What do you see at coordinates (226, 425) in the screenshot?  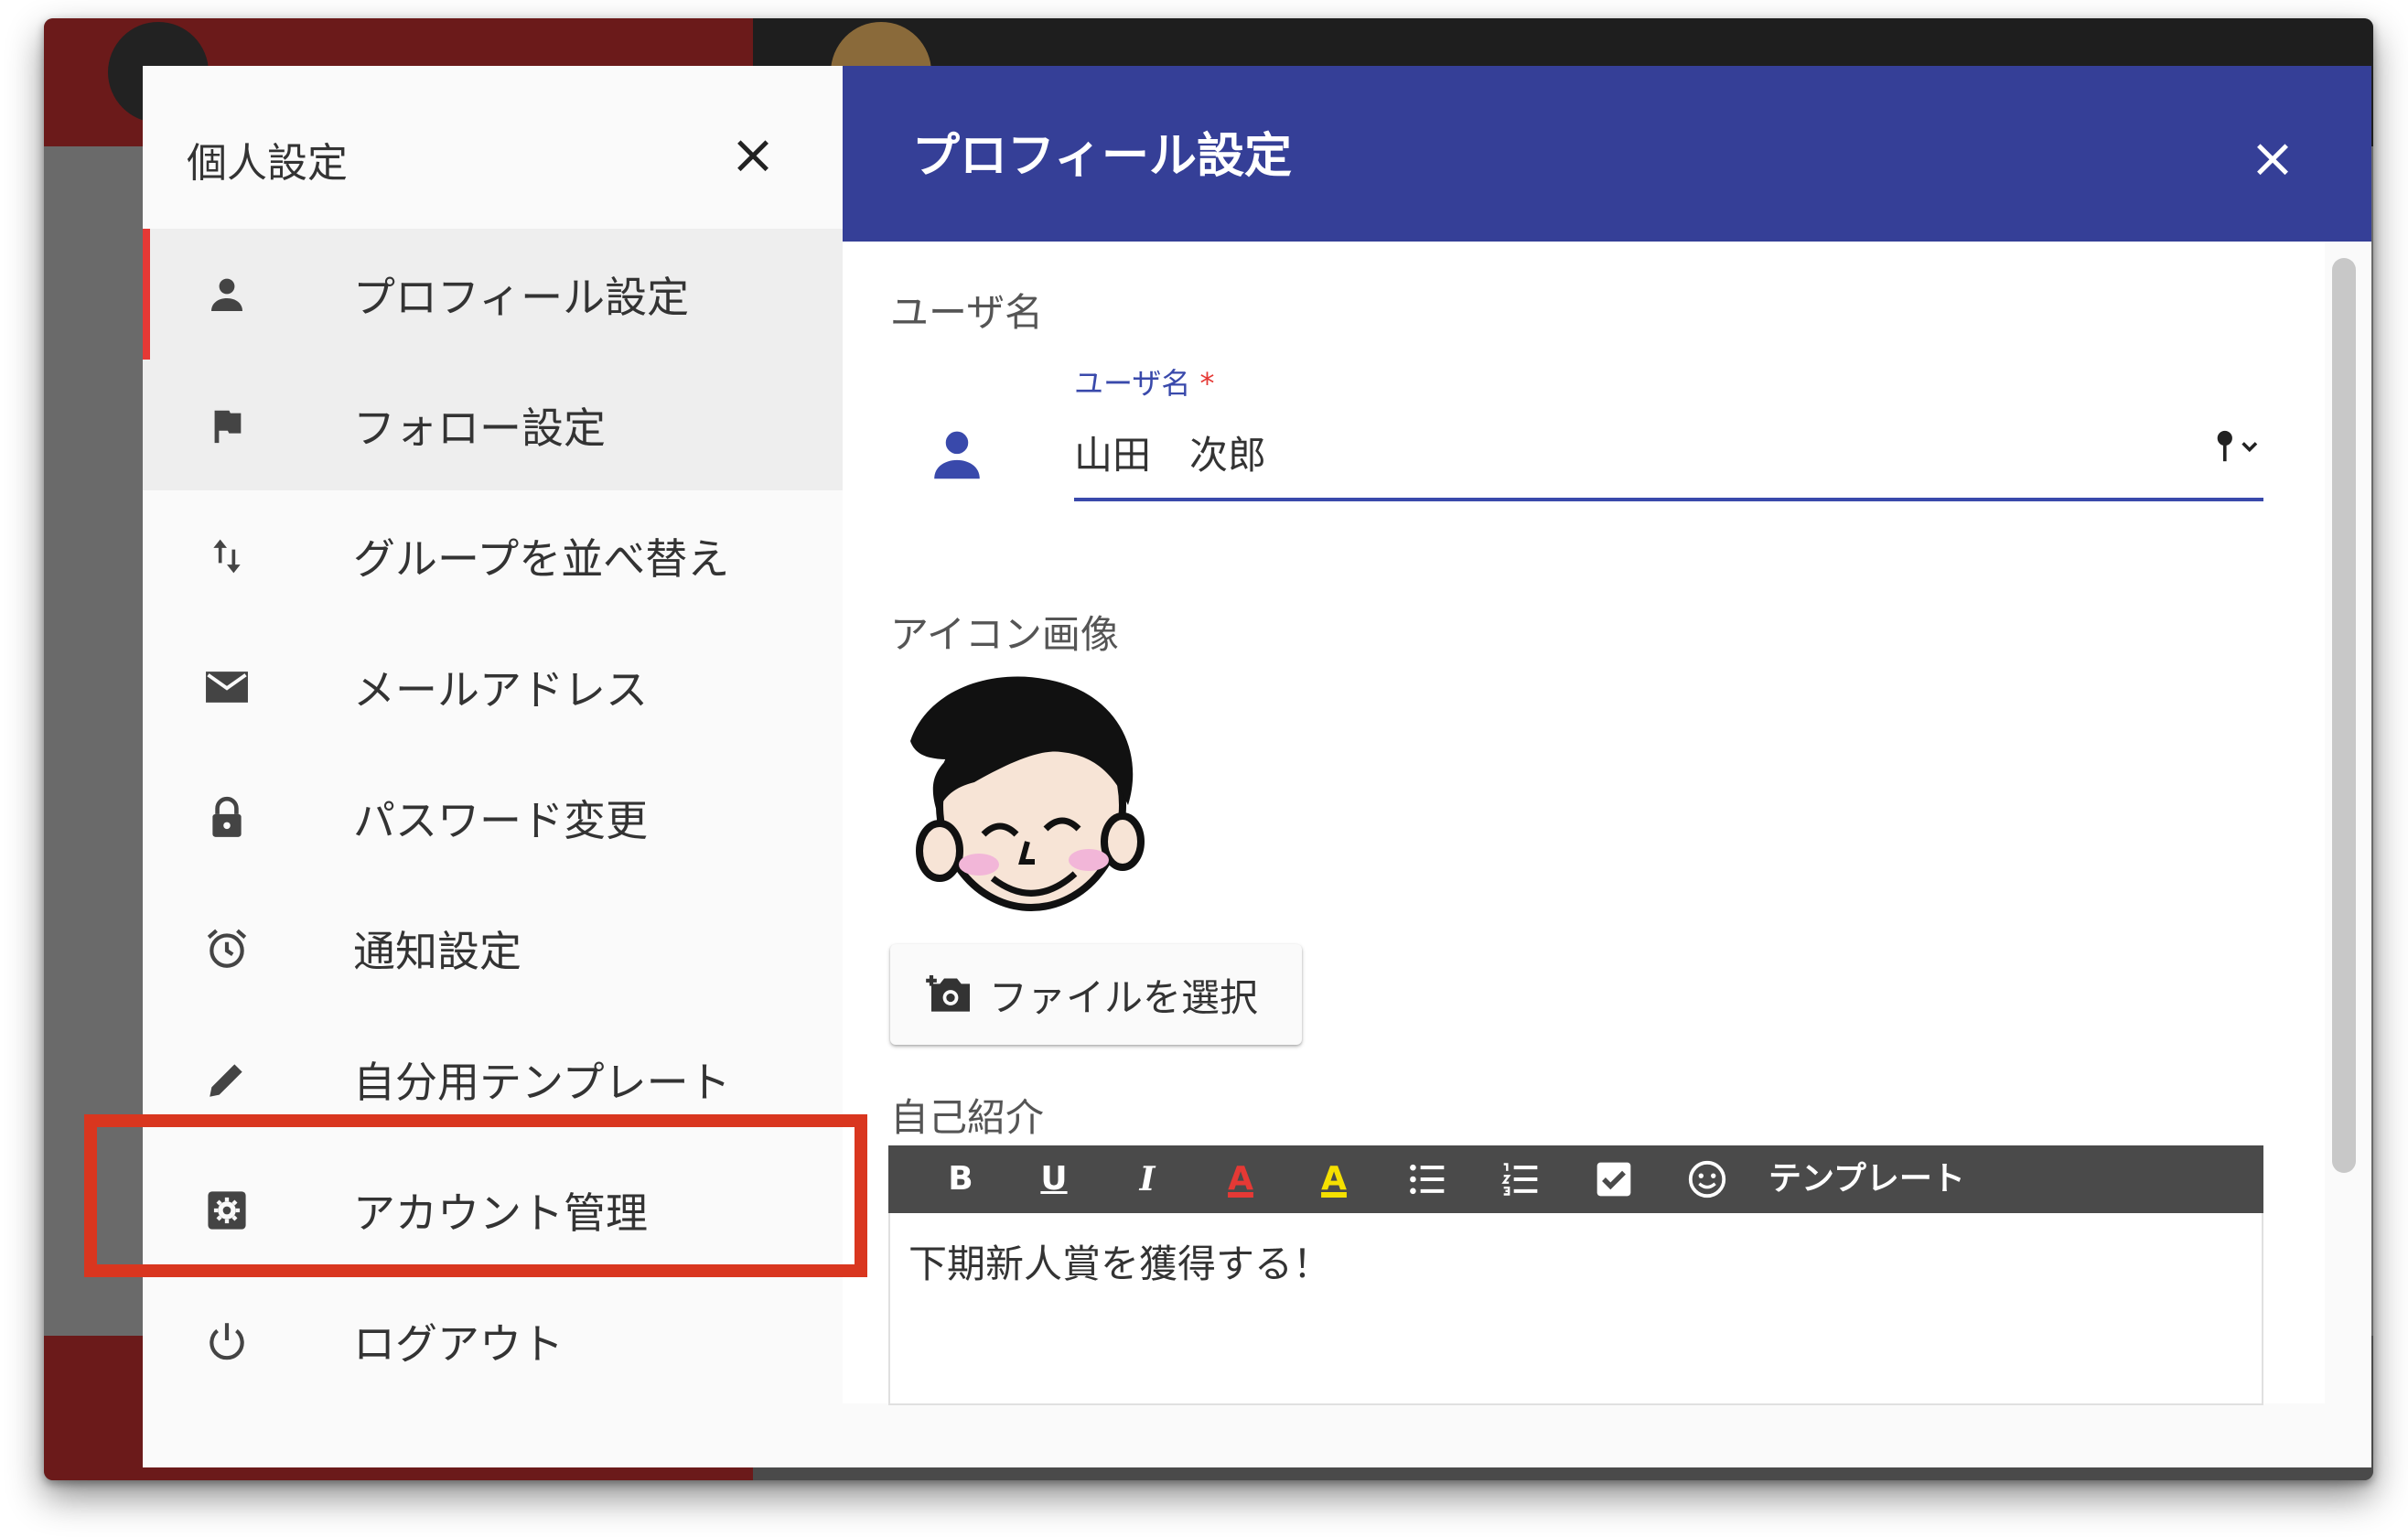 I see `flag-icon` at bounding box center [226, 425].